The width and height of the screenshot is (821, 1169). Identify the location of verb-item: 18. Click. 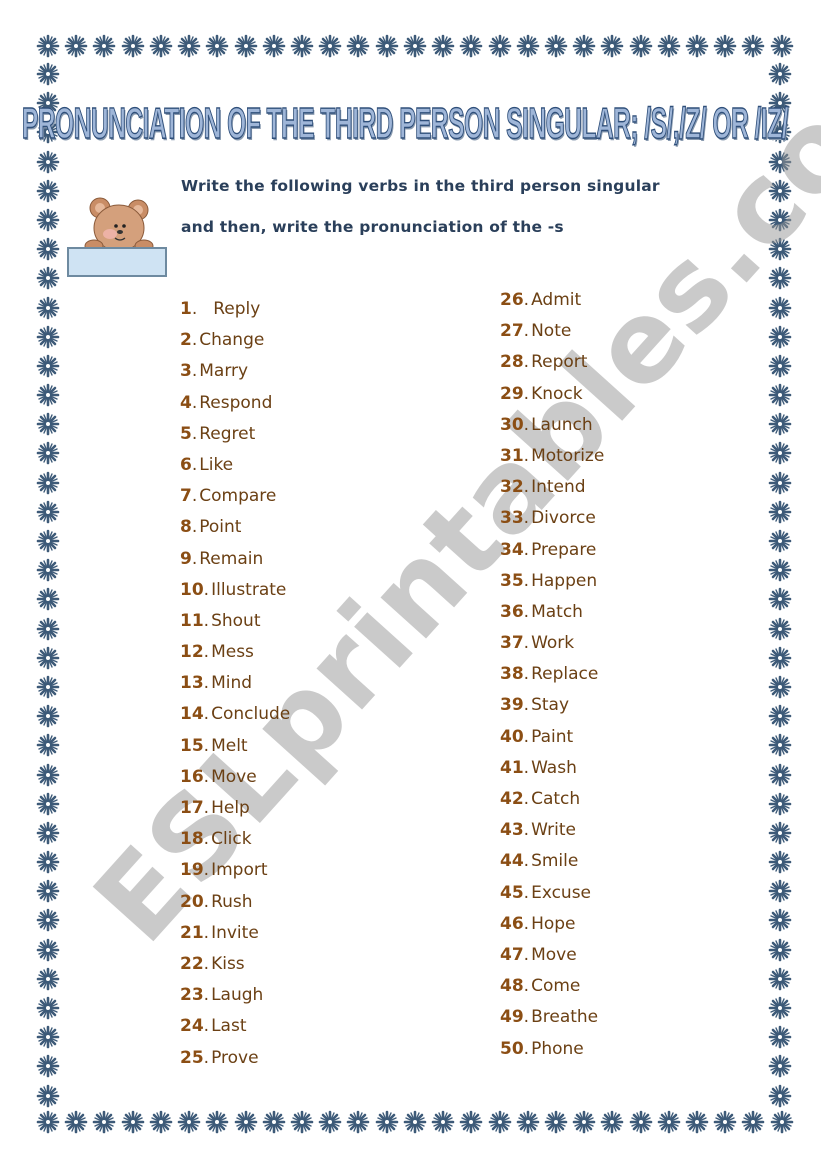
(235, 841).